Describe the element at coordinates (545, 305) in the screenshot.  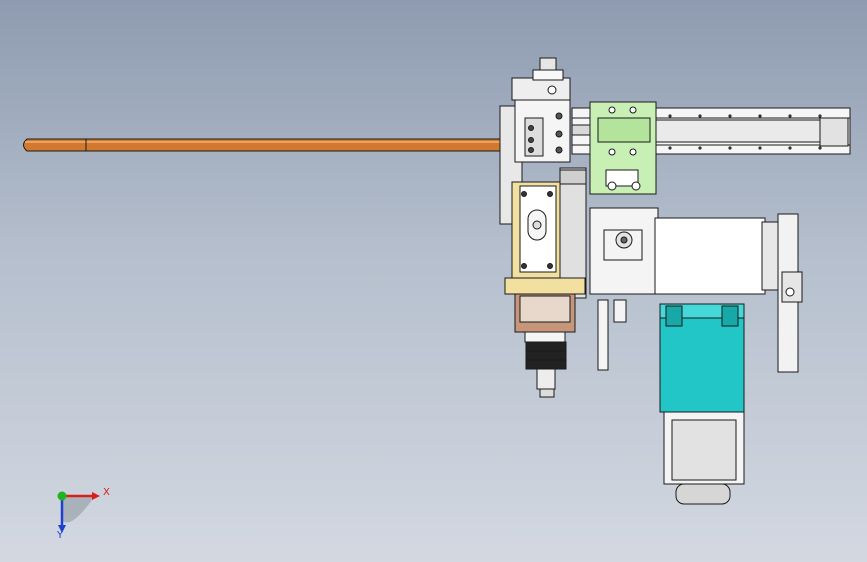
I see `clamp-base` at that location.